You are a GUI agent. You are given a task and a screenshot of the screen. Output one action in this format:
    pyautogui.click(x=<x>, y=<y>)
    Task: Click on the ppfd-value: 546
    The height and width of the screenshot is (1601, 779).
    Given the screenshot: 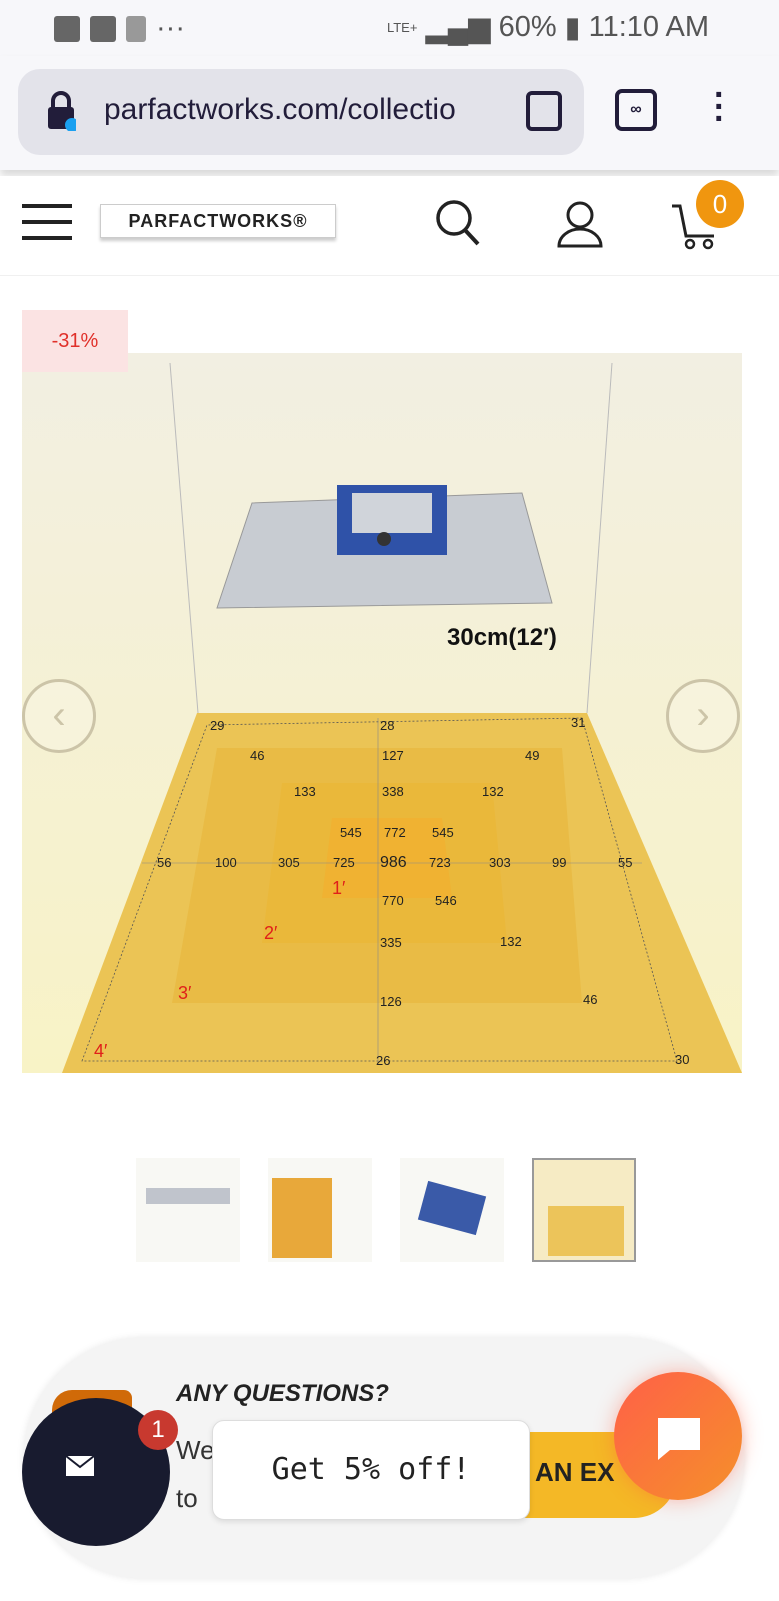 What is the action you would take?
    pyautogui.click(x=446, y=900)
    